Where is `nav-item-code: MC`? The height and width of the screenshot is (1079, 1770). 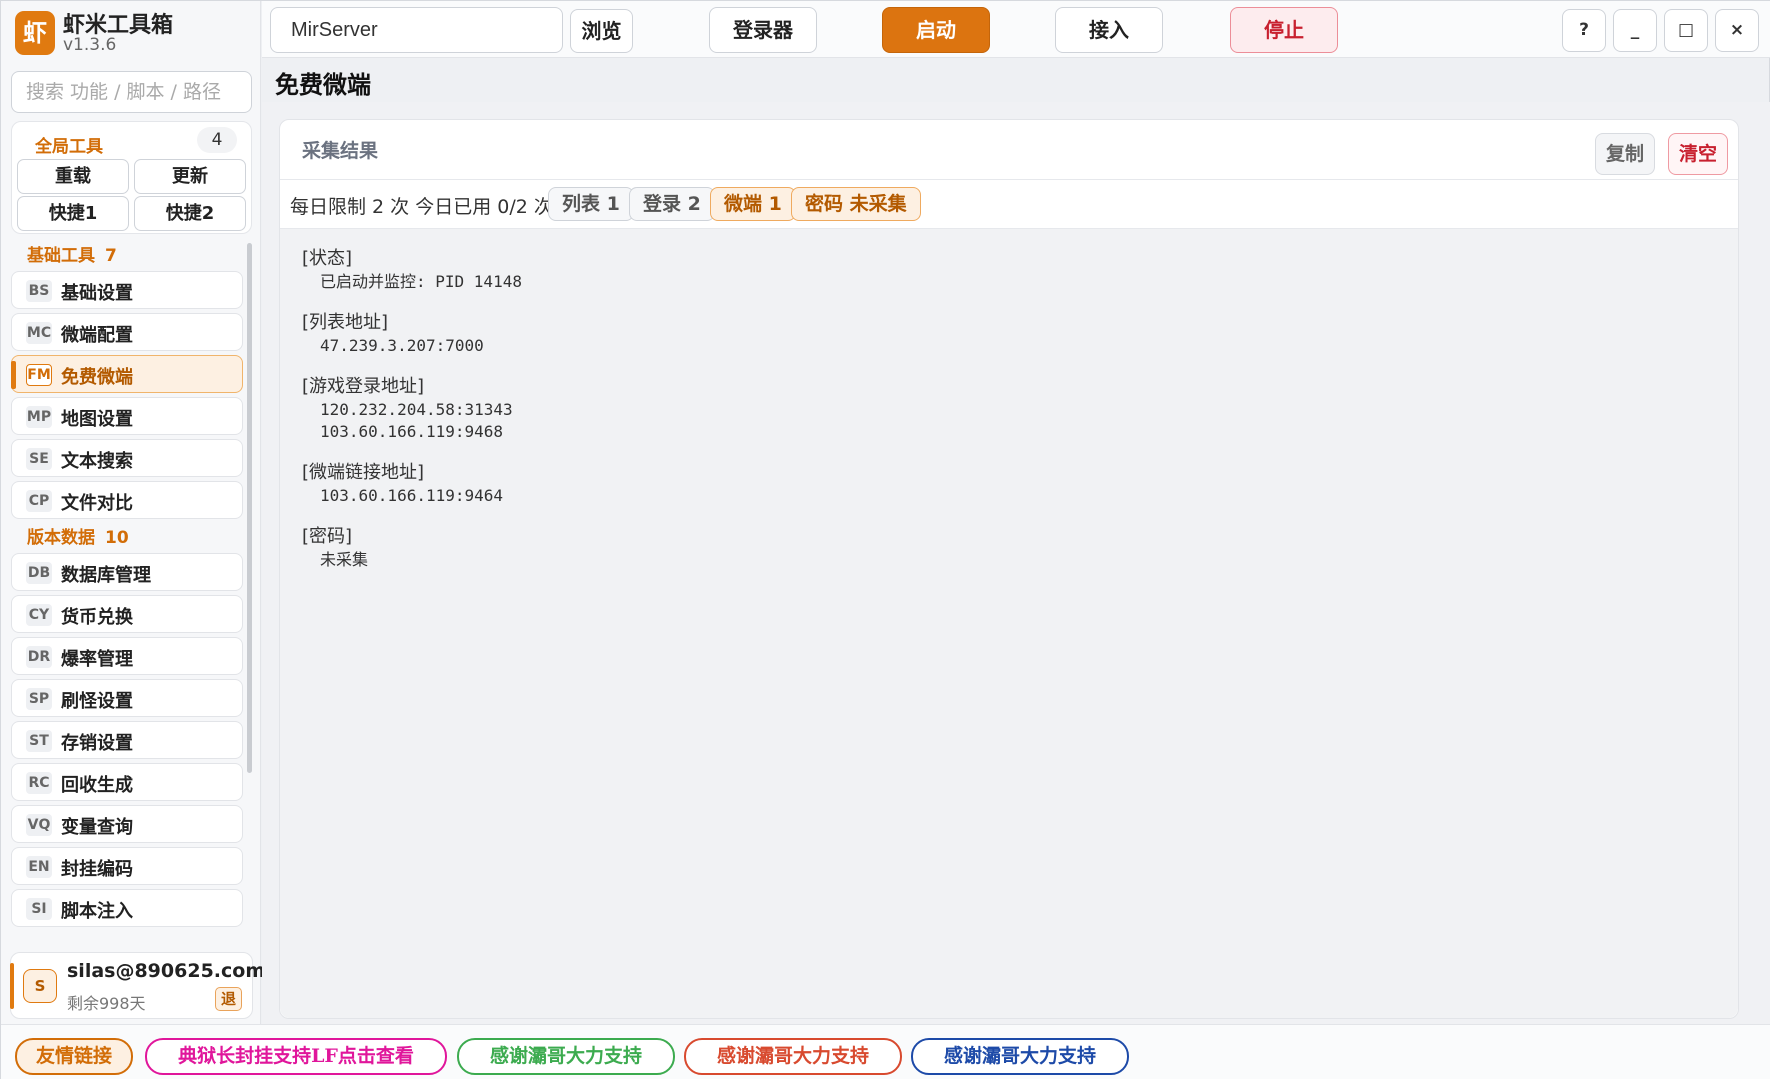
nav-item-code: MC is located at coordinates (39, 333).